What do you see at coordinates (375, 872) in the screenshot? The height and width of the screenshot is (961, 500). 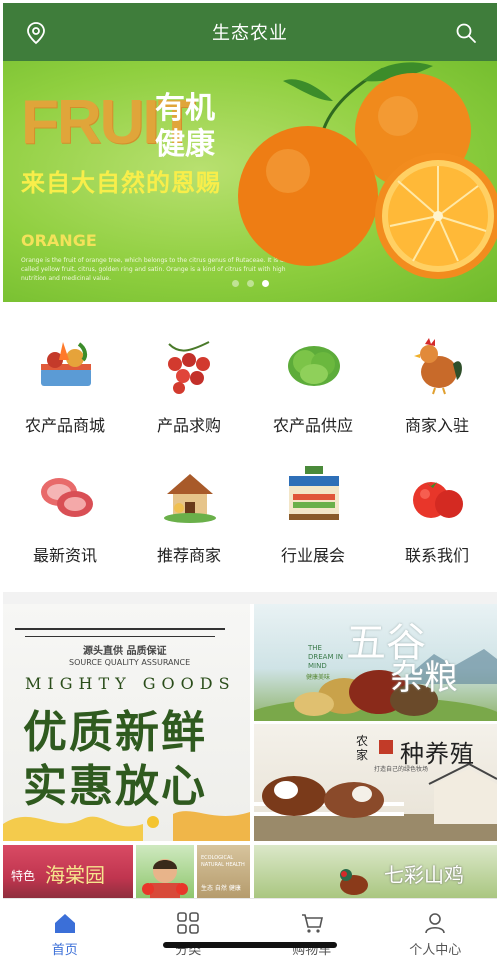 I see `promo-pheasant-card: 七彩山鸡` at bounding box center [375, 872].